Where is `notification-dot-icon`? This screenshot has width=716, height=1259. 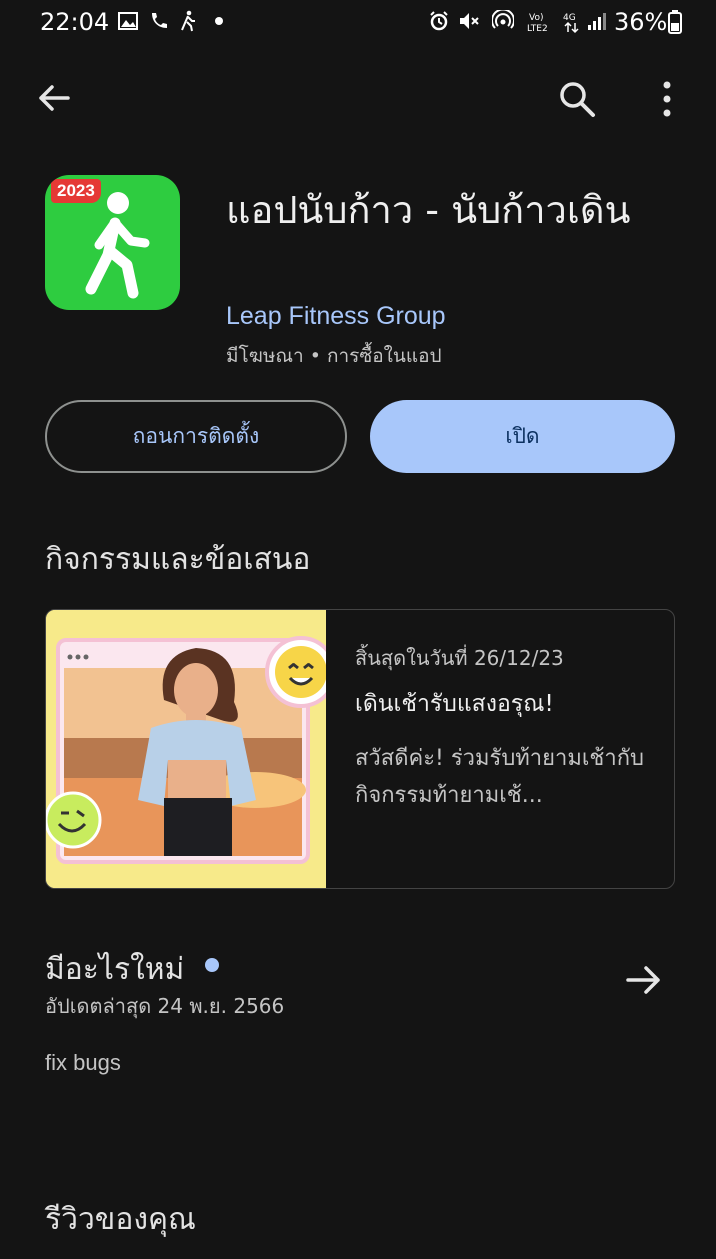
notification-dot-icon is located at coordinates (219, 21).